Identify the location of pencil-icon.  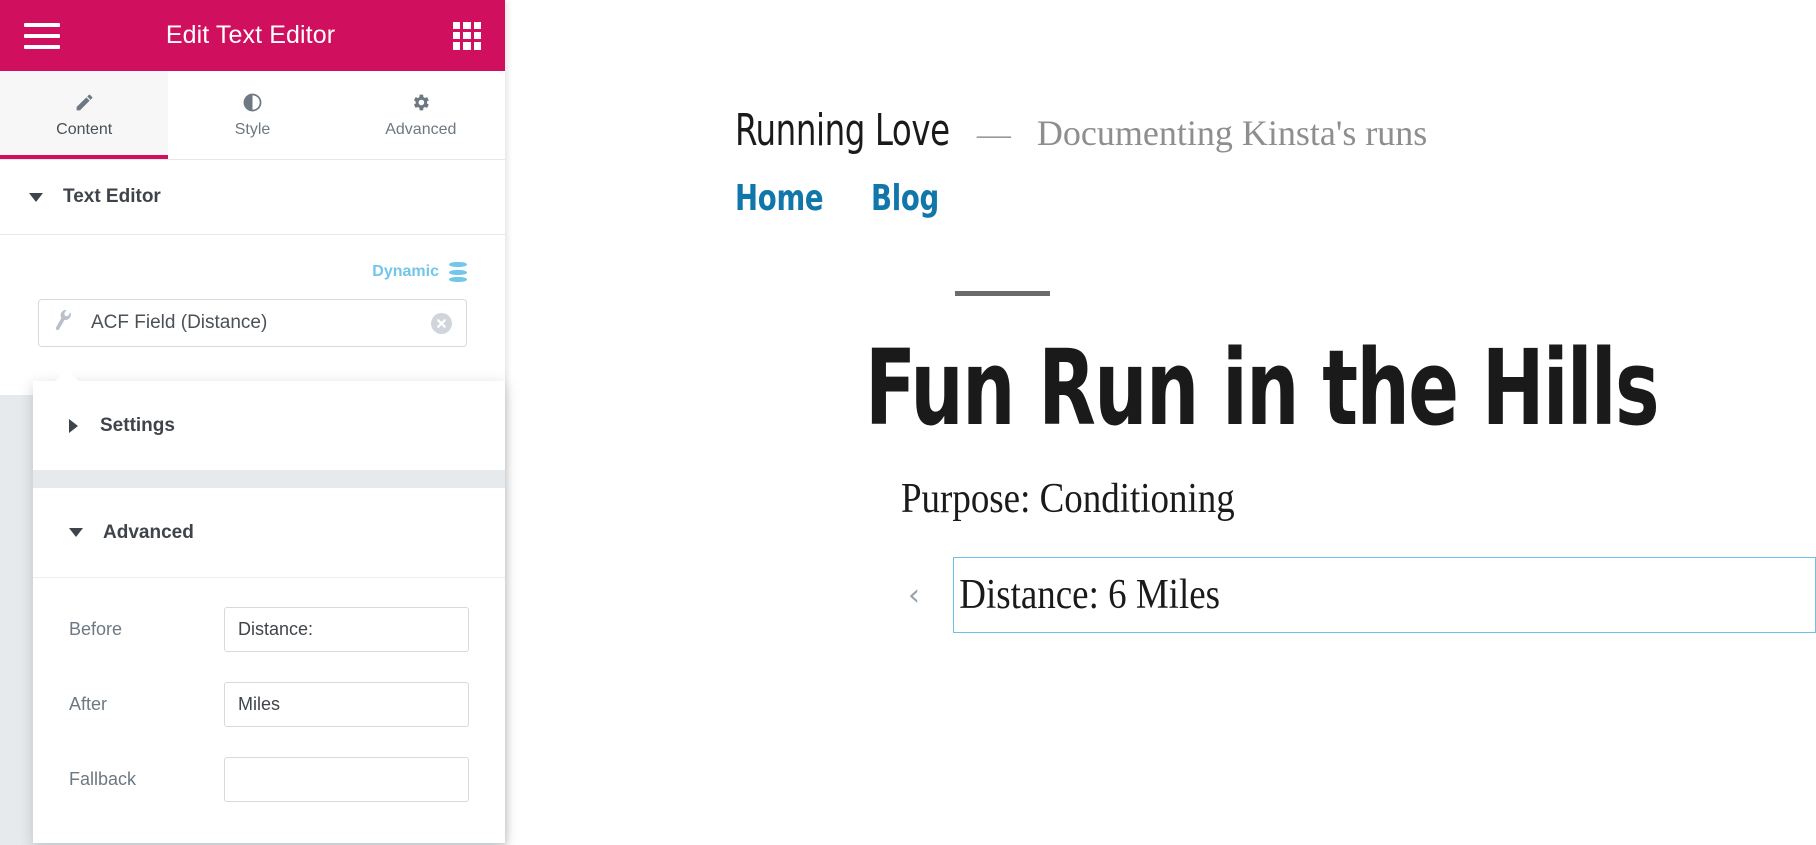
(84, 102).